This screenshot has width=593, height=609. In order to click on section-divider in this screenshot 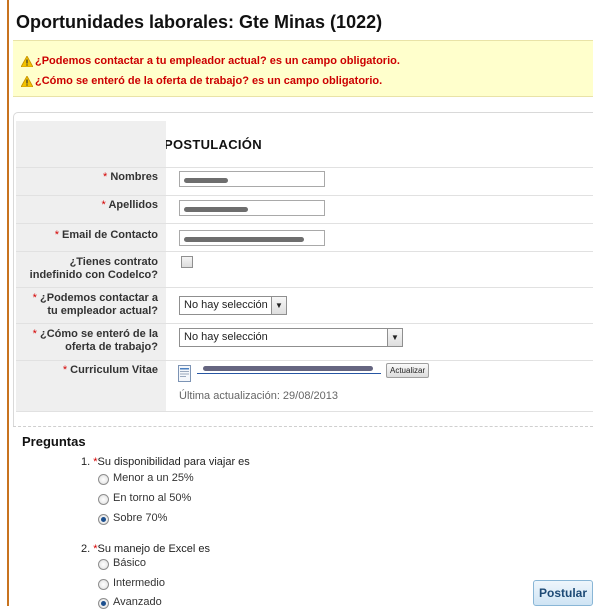, I will do `click(303, 426)`.